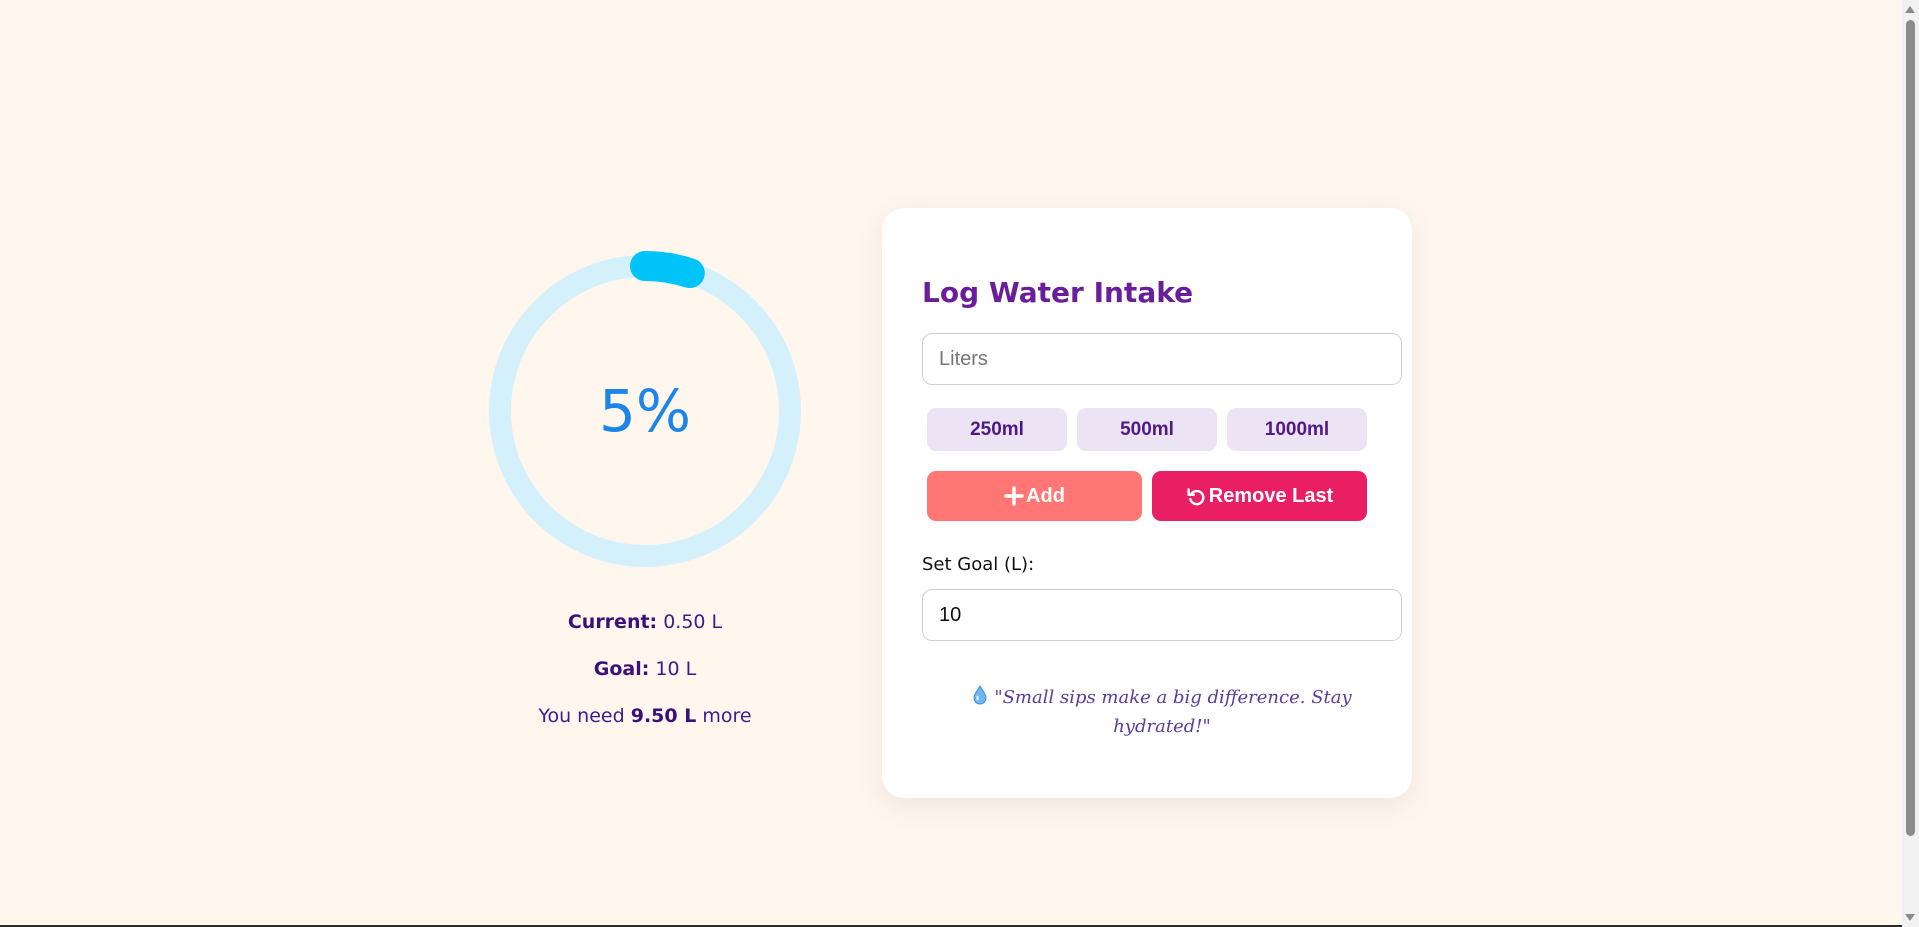 Image resolution: width=1919 pixels, height=927 pixels. What do you see at coordinates (1058, 292) in the screenshot?
I see `card-title: Log Water Intake` at bounding box center [1058, 292].